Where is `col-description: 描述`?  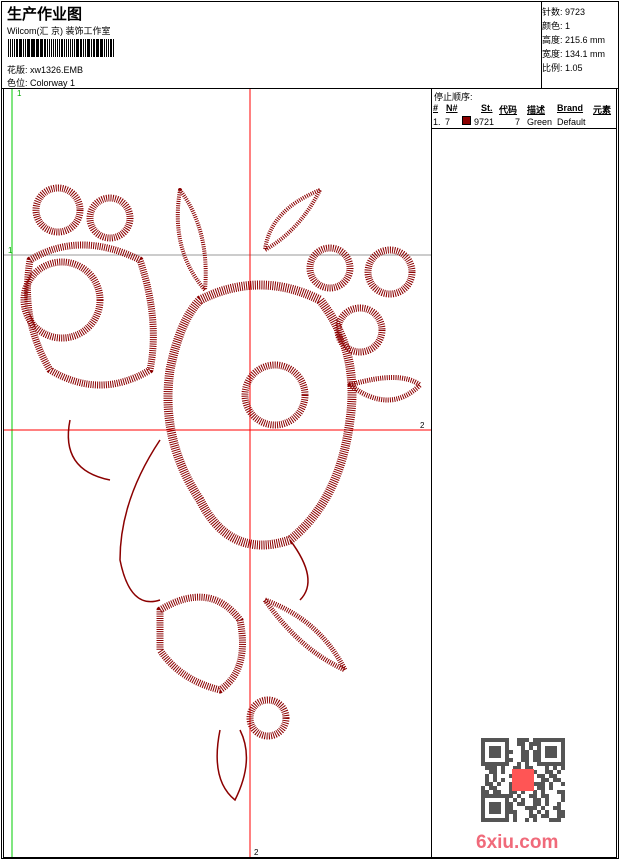 col-description: 描述 is located at coordinates (536, 110).